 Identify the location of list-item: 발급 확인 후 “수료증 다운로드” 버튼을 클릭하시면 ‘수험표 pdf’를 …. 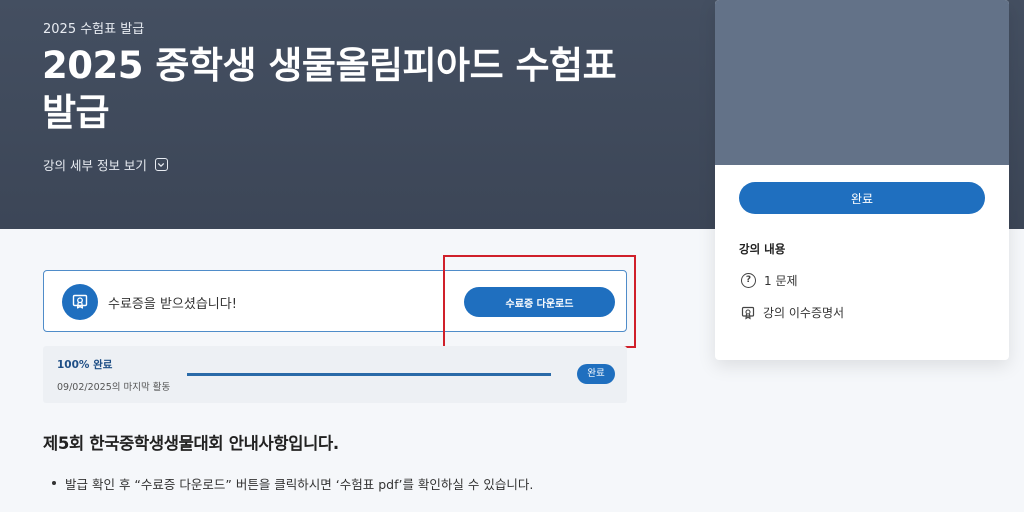
(363, 483).